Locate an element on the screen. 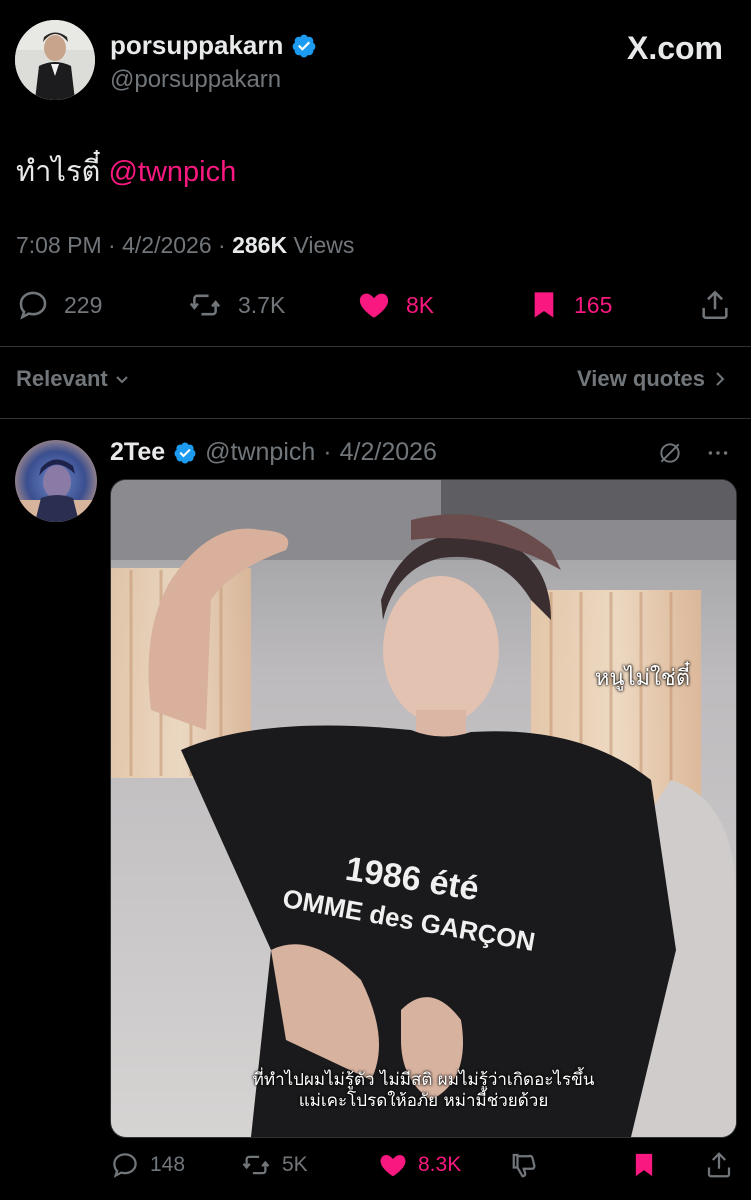 The height and width of the screenshot is (1200, 751). repost-button: 3.7K is located at coordinates (235, 305).